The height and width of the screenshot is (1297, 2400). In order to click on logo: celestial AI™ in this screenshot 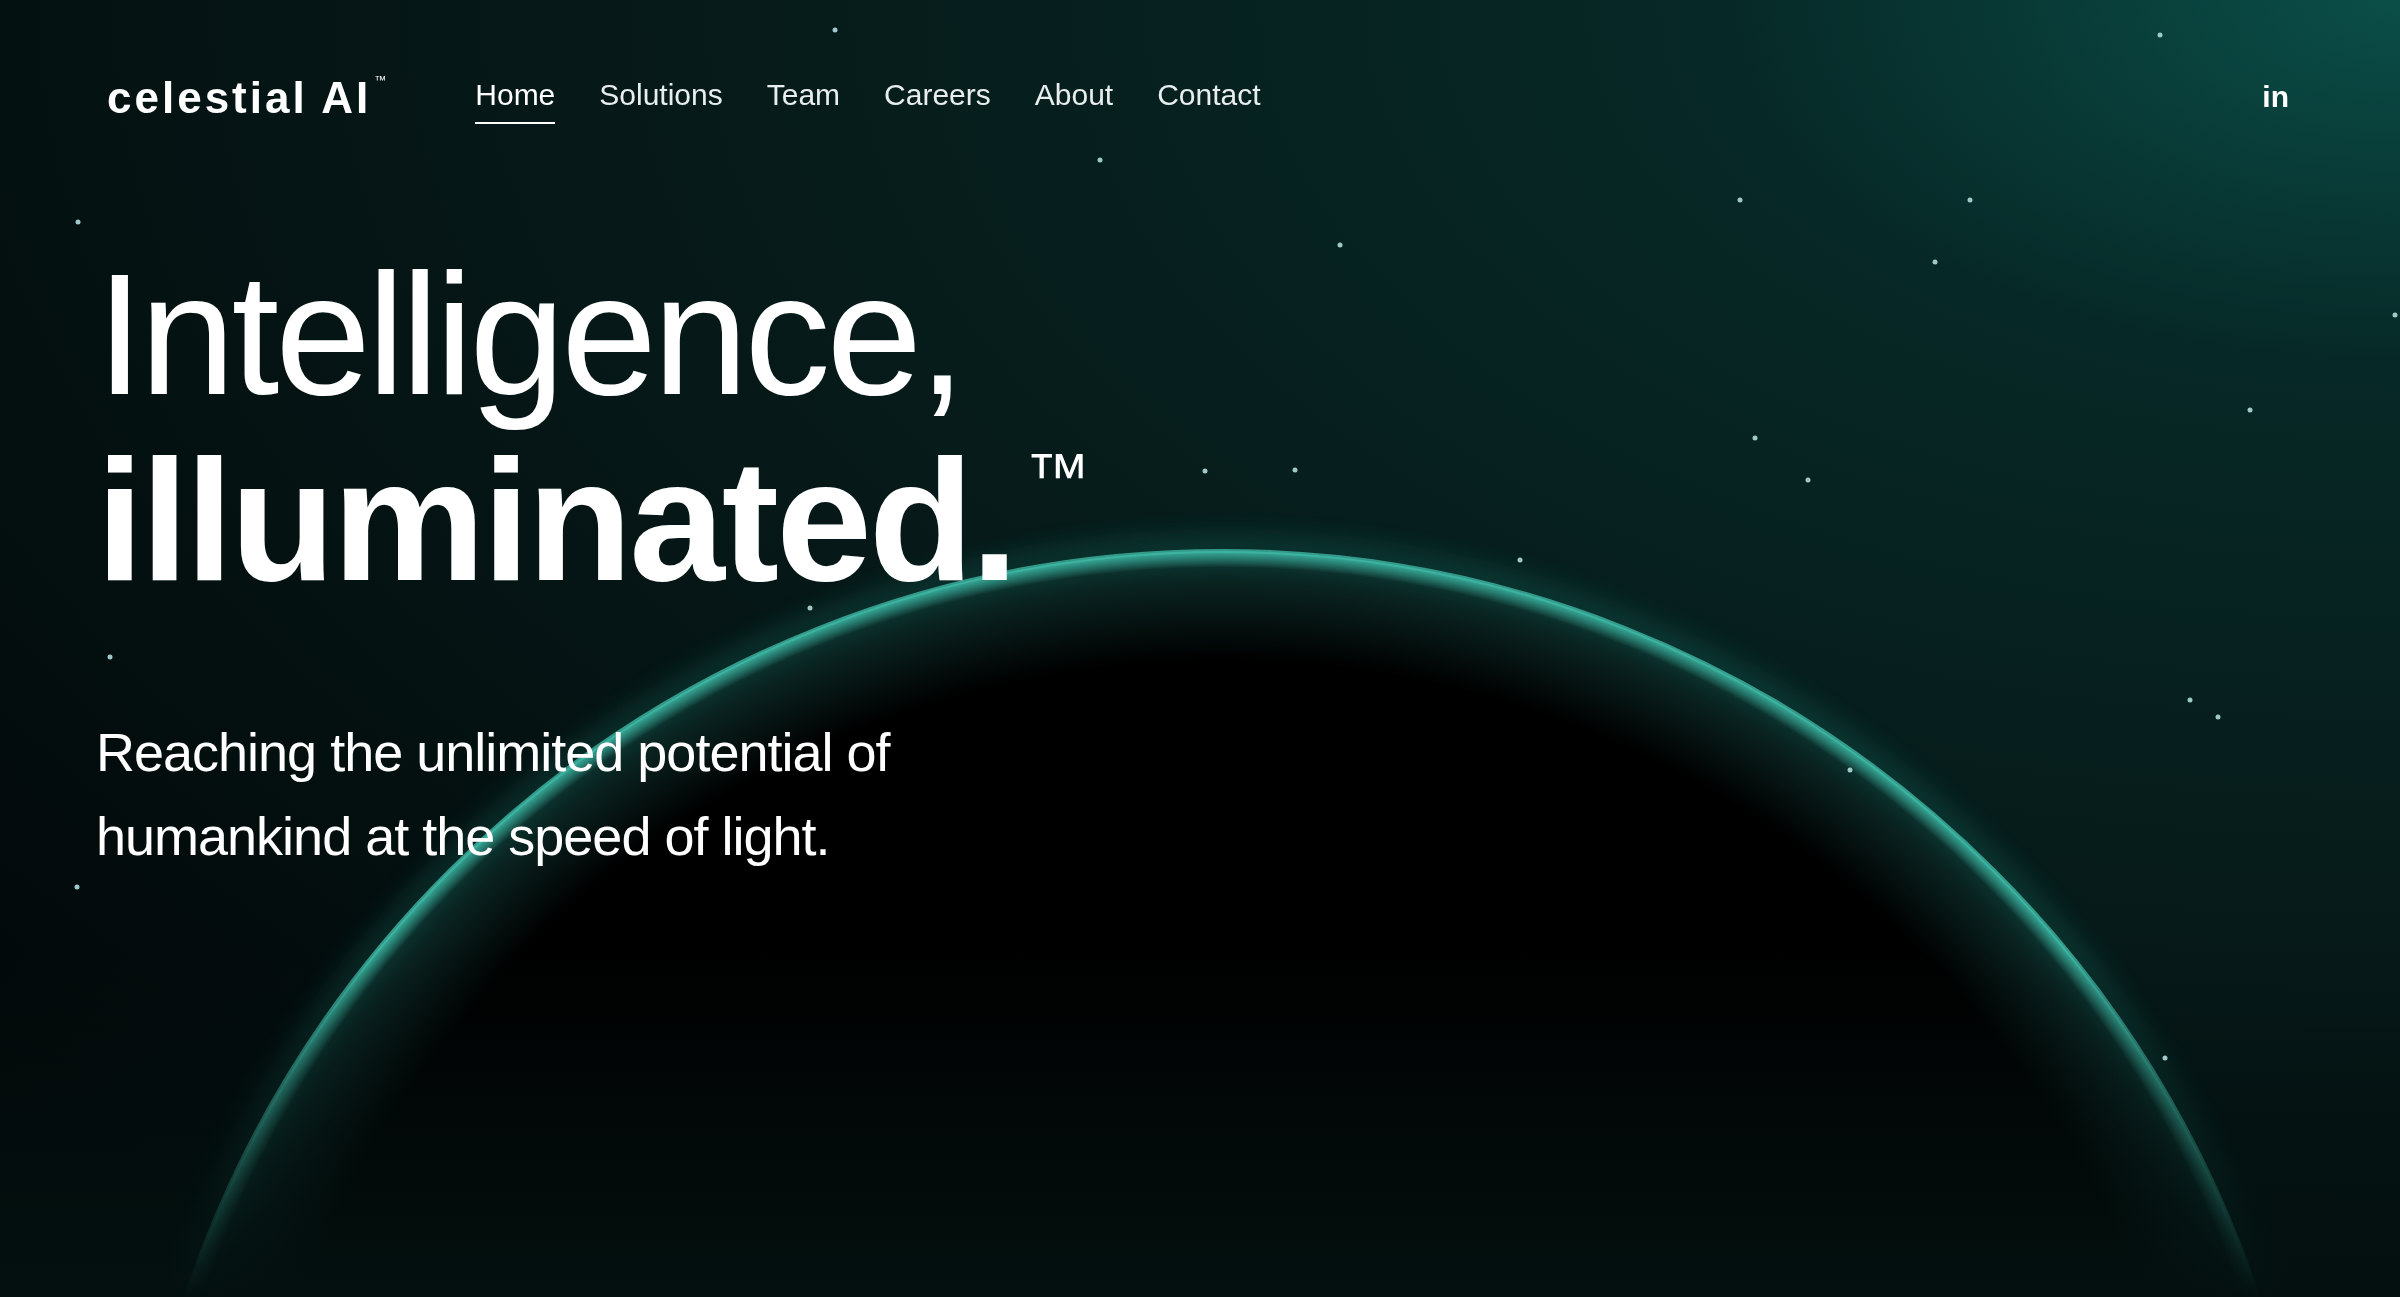, I will do `click(248, 98)`.